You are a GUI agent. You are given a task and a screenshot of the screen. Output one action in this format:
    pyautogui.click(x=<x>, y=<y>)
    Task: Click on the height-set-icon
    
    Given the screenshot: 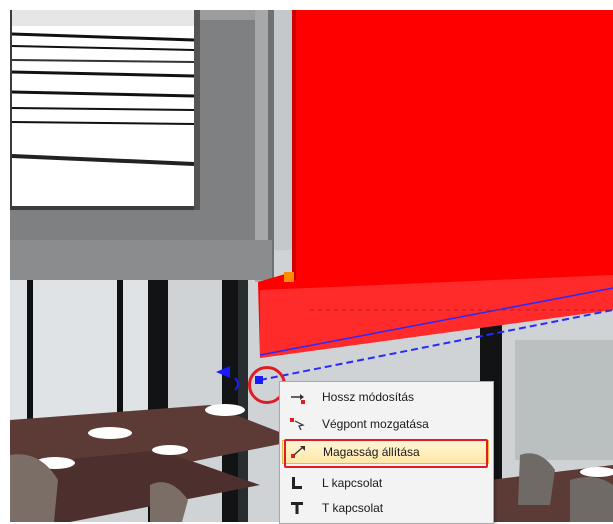 What is the action you would take?
    pyautogui.click(x=298, y=452)
    